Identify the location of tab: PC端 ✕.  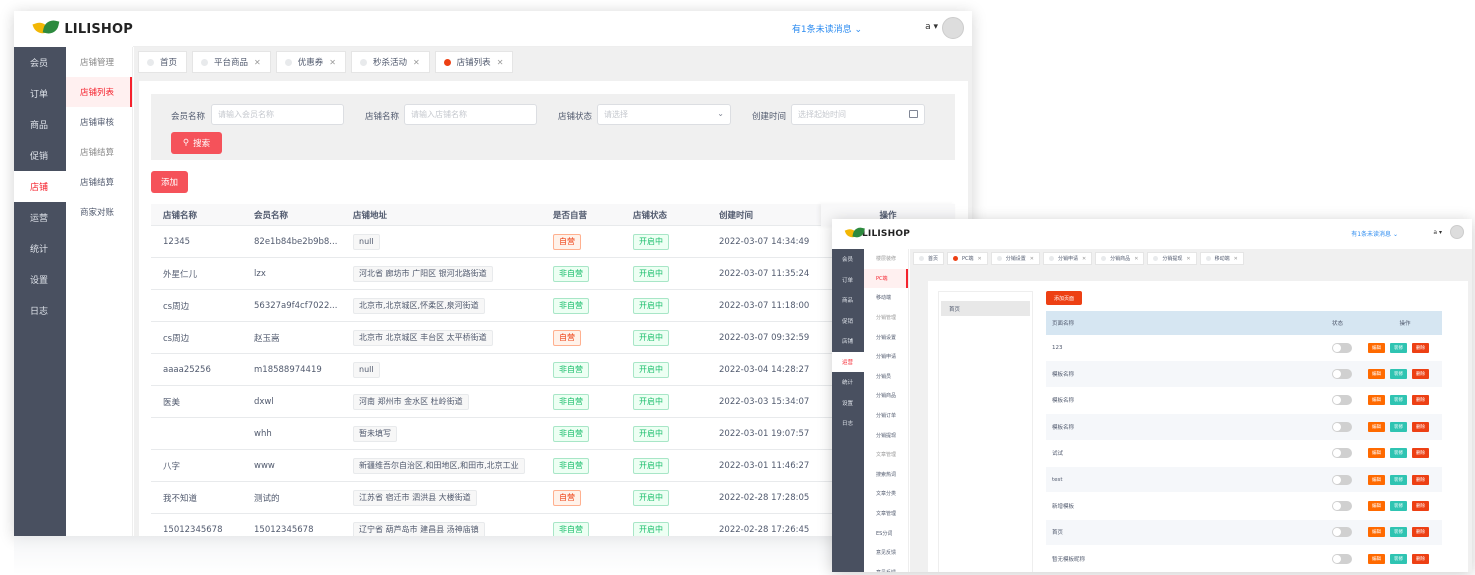
(967, 258).